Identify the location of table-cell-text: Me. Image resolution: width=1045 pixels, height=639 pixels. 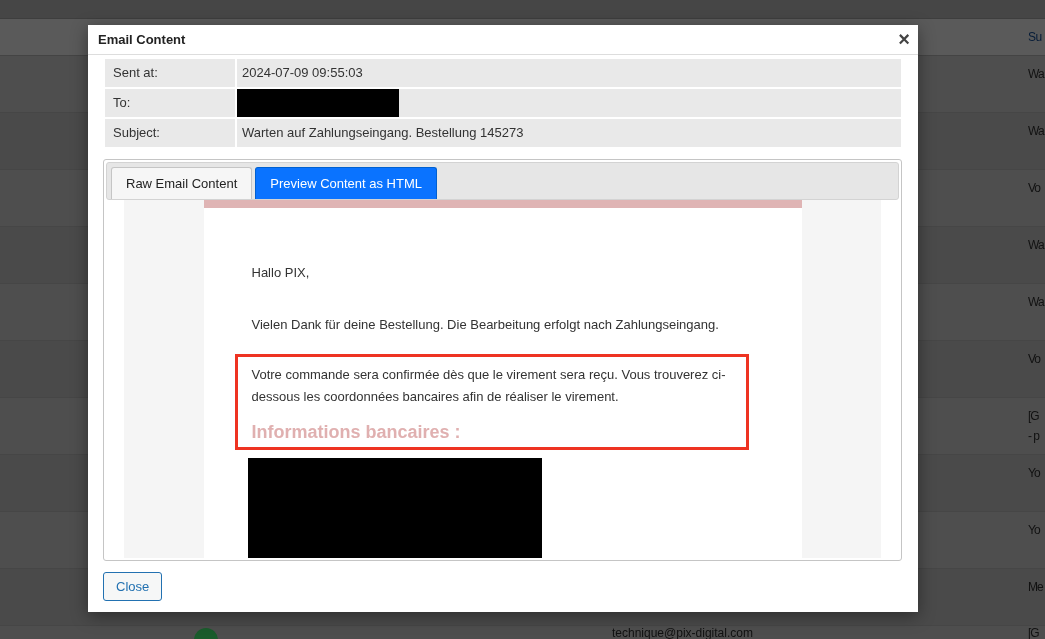
(1035, 587).